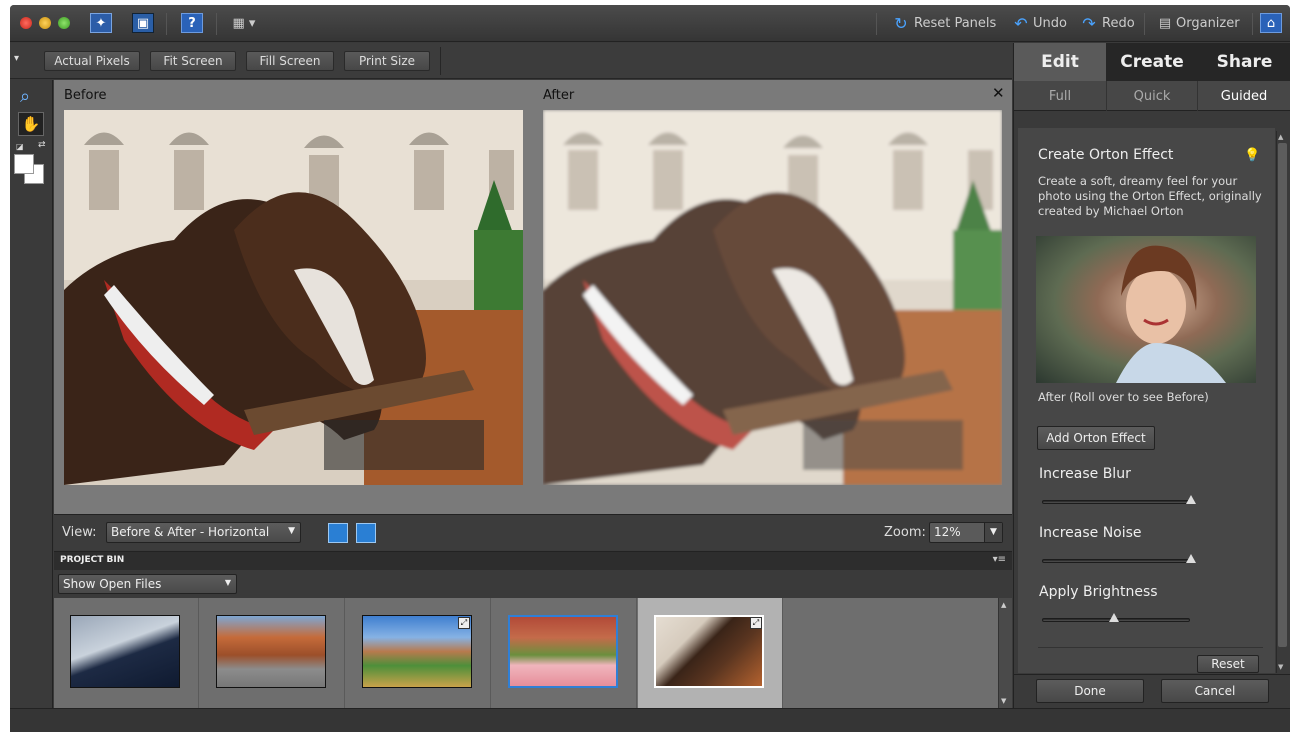 The image size is (1300, 742). Describe the element at coordinates (533, 560) in the screenshot. I see `project-bin-header: PROJECT BIN ▾≡` at that location.